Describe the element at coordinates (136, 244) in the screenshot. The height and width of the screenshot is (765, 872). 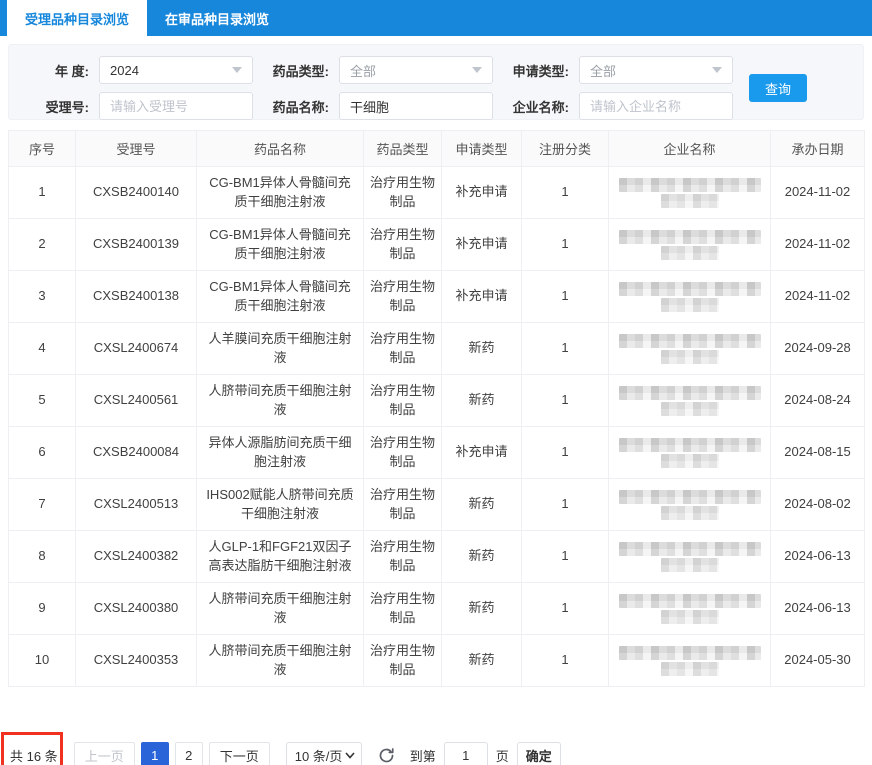
I see `cell-accept-no: CXSB2400139` at that location.